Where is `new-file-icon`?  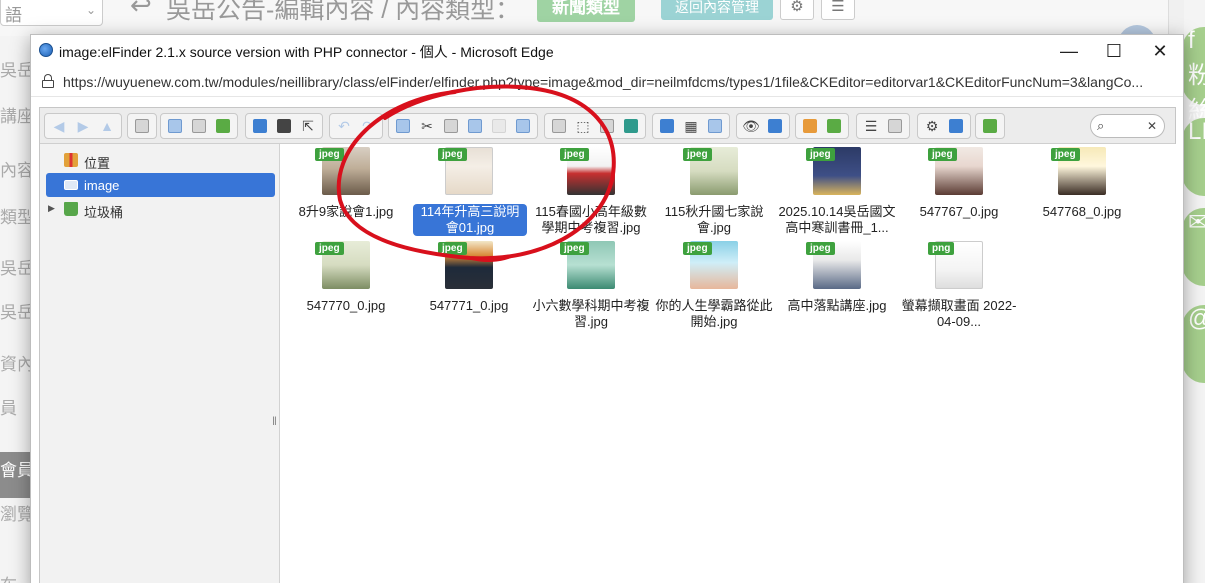
new-file-icon is located at coordinates (199, 126).